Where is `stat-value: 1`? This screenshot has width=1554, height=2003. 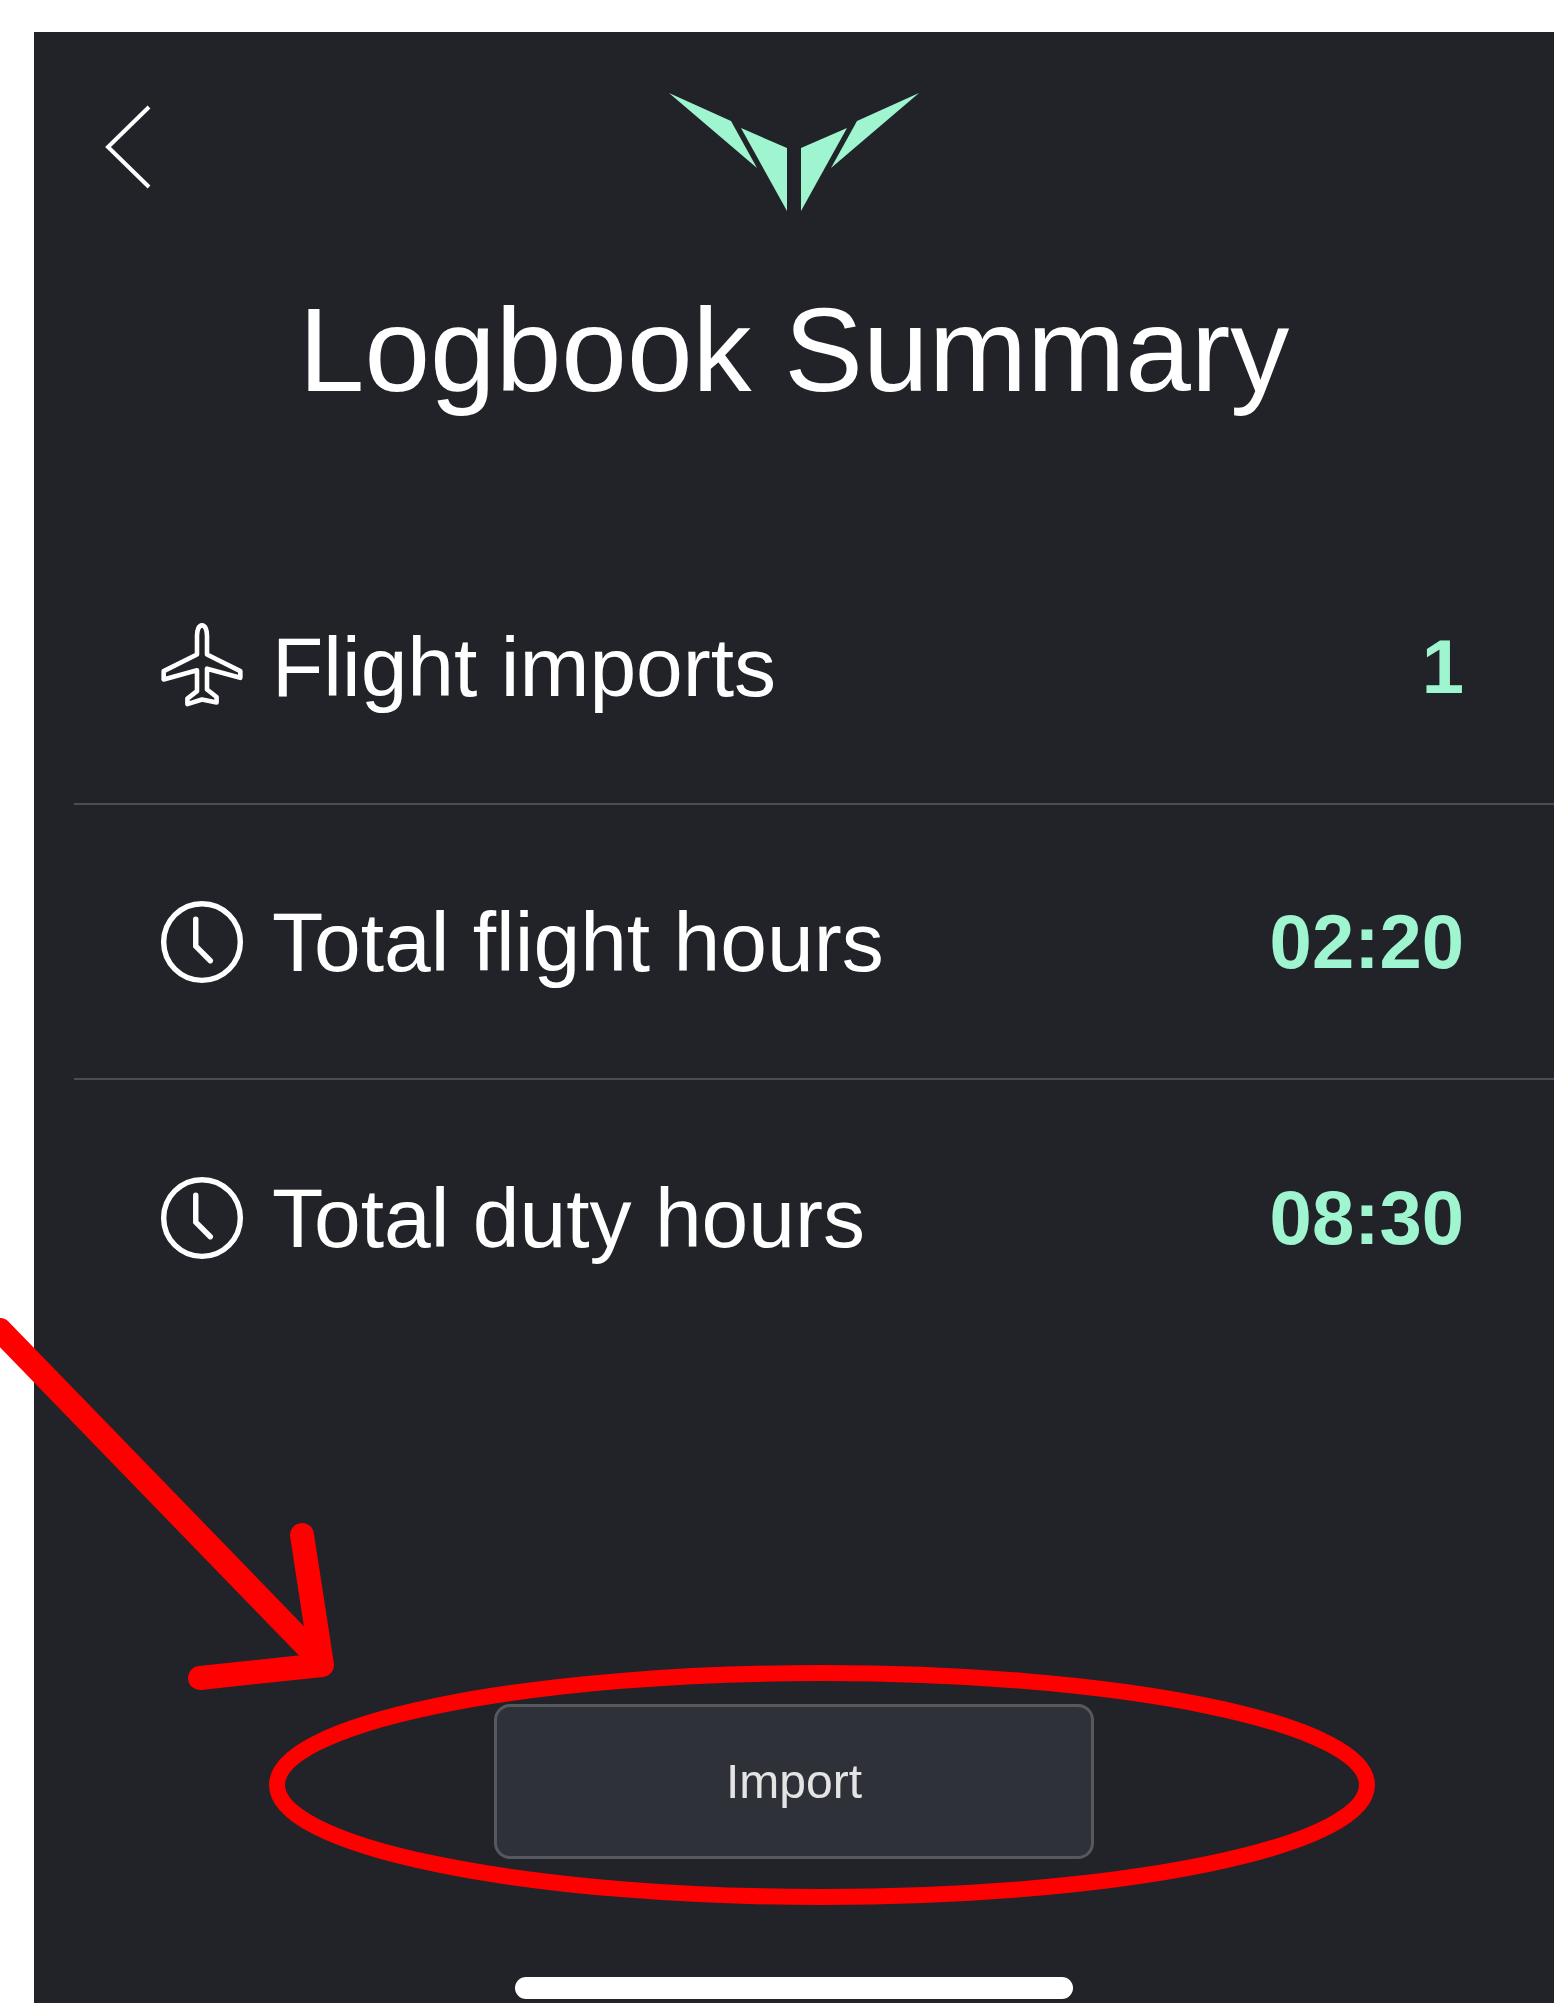
stat-value: 1 is located at coordinates (1442, 666).